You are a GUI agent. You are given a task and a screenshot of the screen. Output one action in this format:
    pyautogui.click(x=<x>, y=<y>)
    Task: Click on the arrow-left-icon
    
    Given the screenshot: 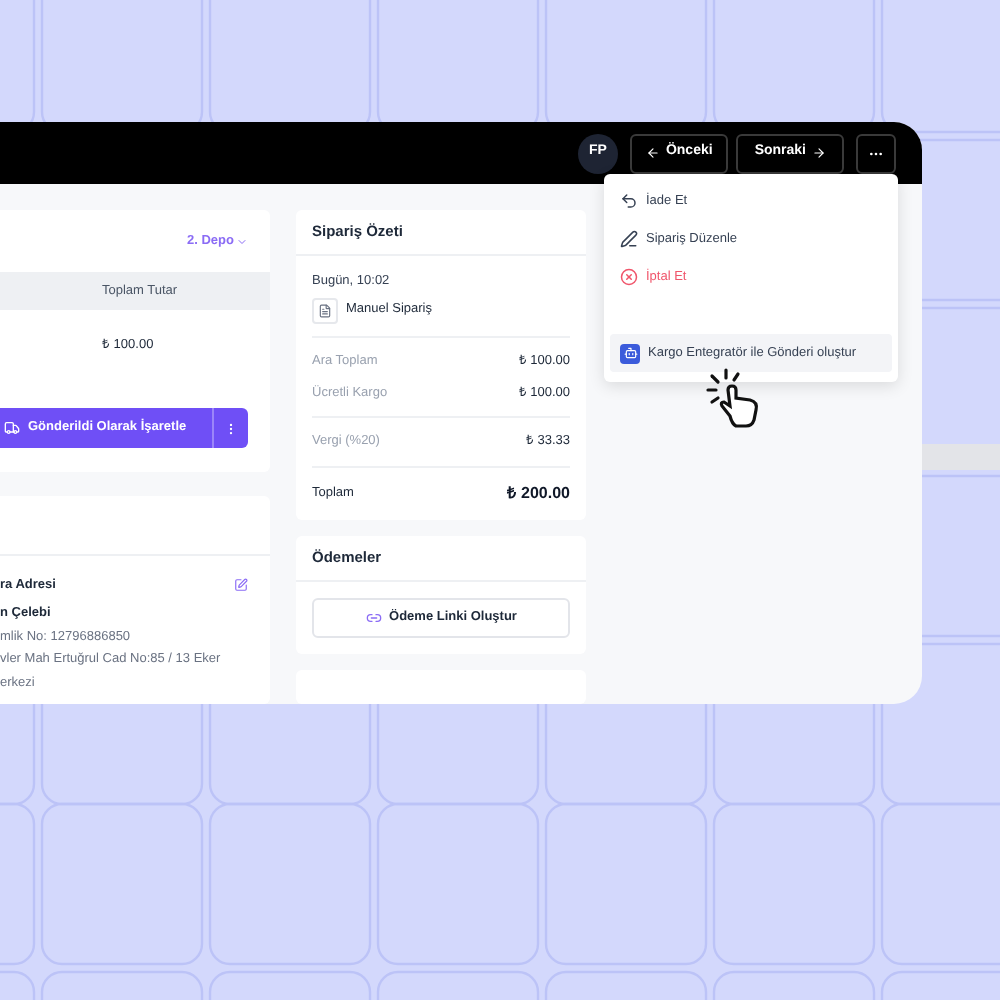 What is the action you would take?
    pyautogui.click(x=652, y=153)
    